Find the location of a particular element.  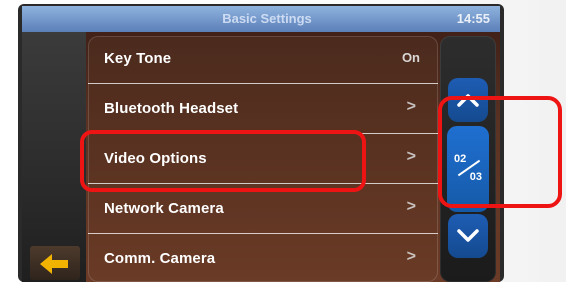

menu-item-label: Key Tone is located at coordinates (138, 58).